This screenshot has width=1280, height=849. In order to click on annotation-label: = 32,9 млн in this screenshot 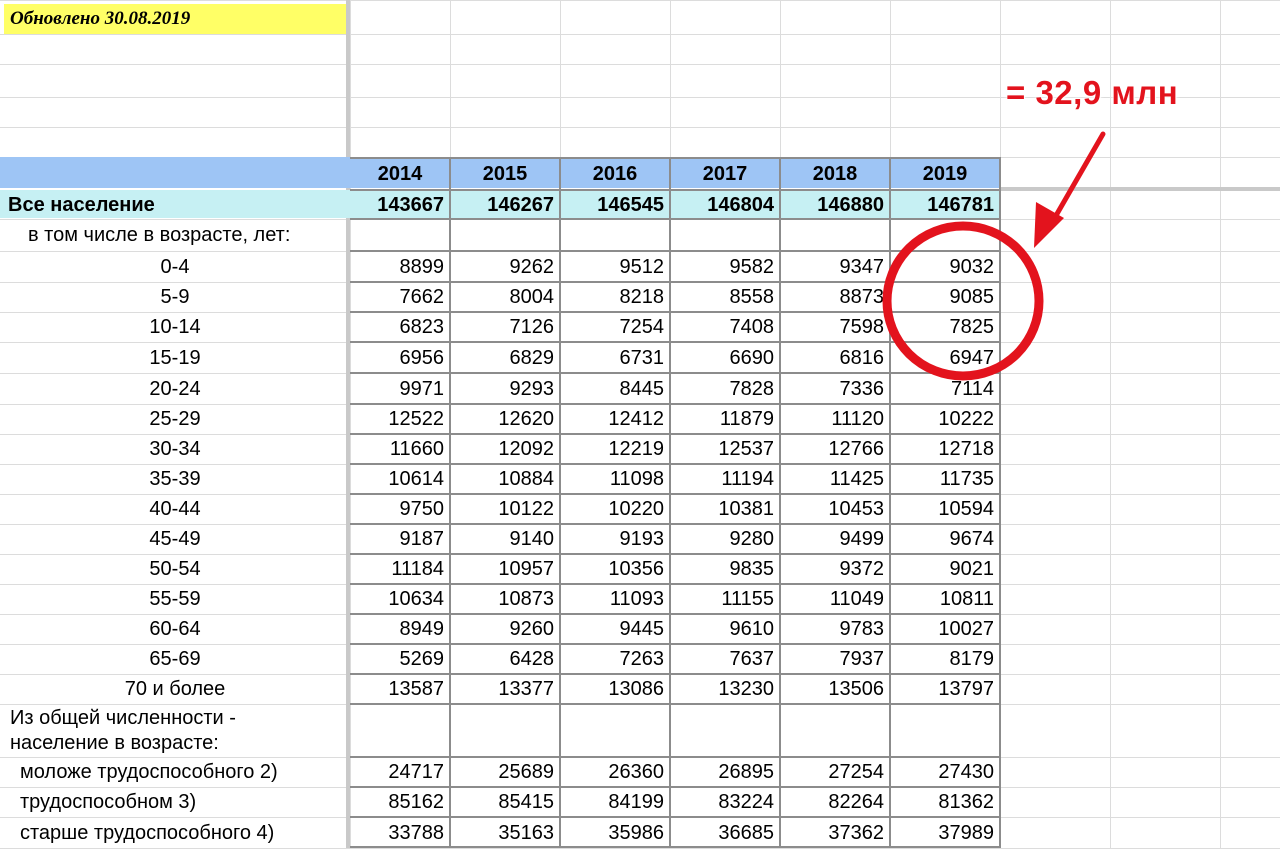, I will do `click(1092, 92)`.